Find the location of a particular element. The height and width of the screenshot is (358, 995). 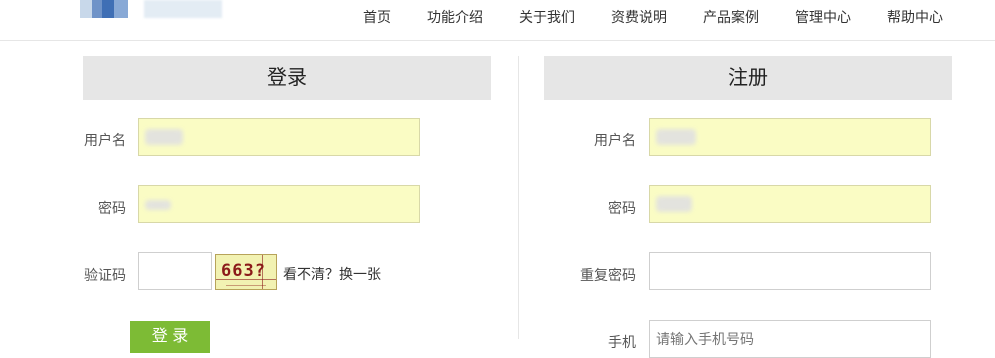

repeat-password-field is located at coordinates (790, 271).